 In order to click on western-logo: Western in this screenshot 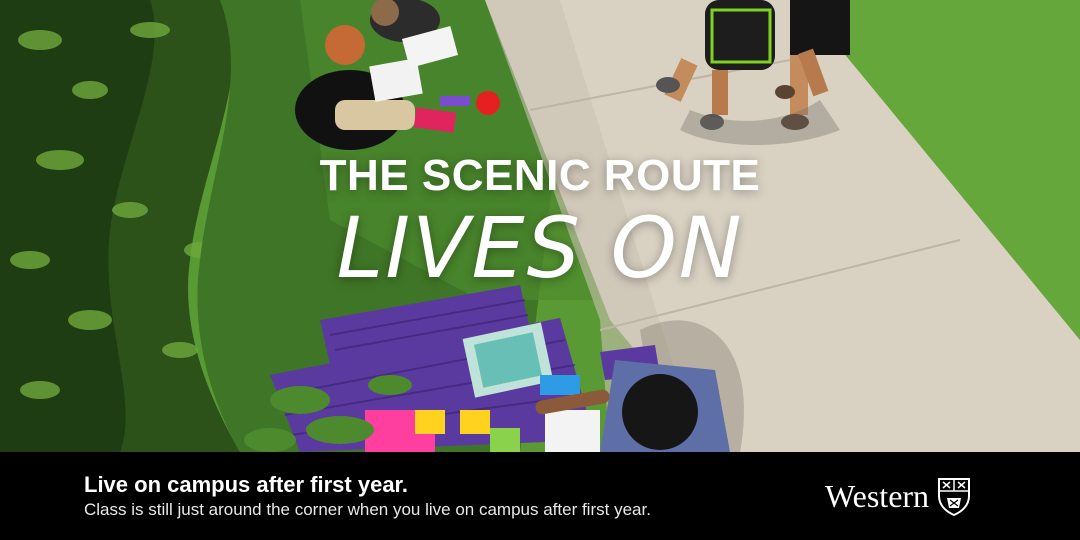, I will do `click(898, 496)`.